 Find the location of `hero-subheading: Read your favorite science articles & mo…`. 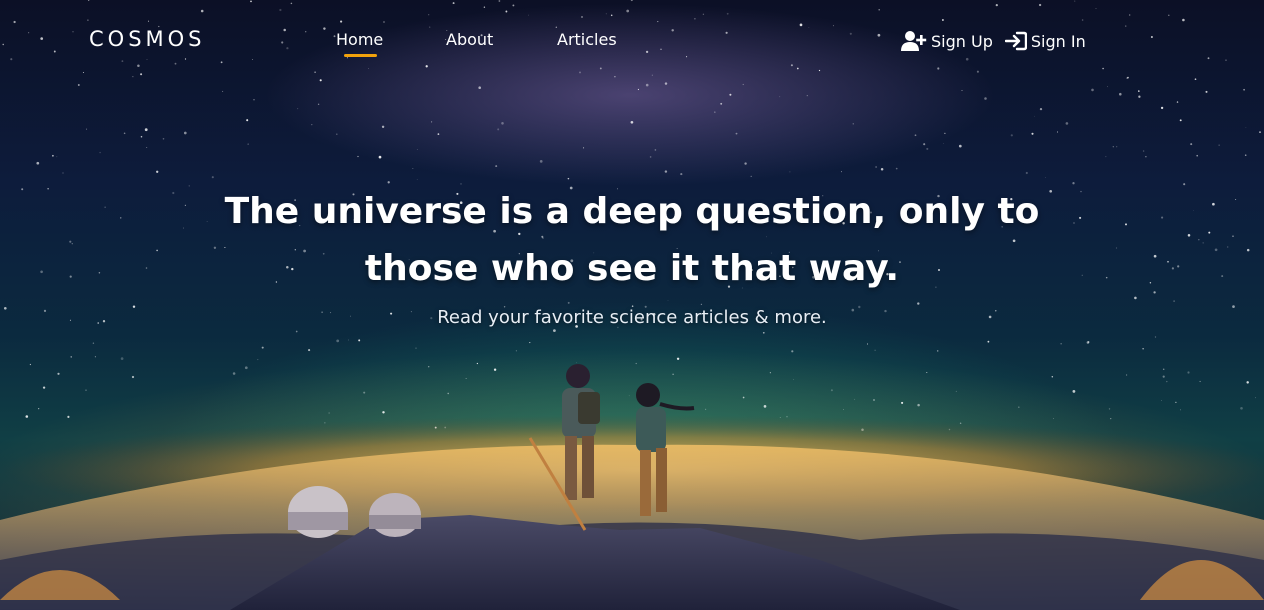

hero-subheading: Read your favorite science articles & mo… is located at coordinates (632, 317).